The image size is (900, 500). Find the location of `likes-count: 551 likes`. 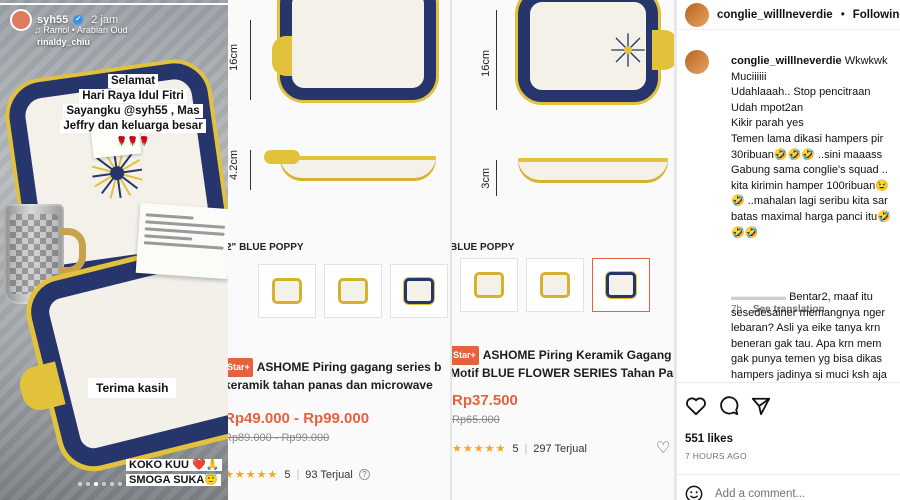

likes-count: 551 likes is located at coordinates (709, 439).